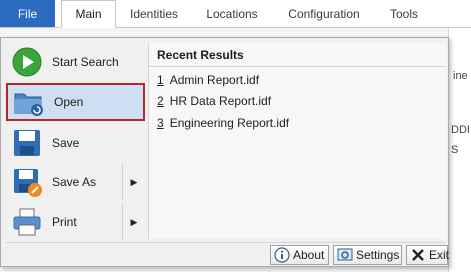 The image size is (471, 272). What do you see at coordinates (404, 13) in the screenshot?
I see `tab-tools: Tools` at bounding box center [404, 13].